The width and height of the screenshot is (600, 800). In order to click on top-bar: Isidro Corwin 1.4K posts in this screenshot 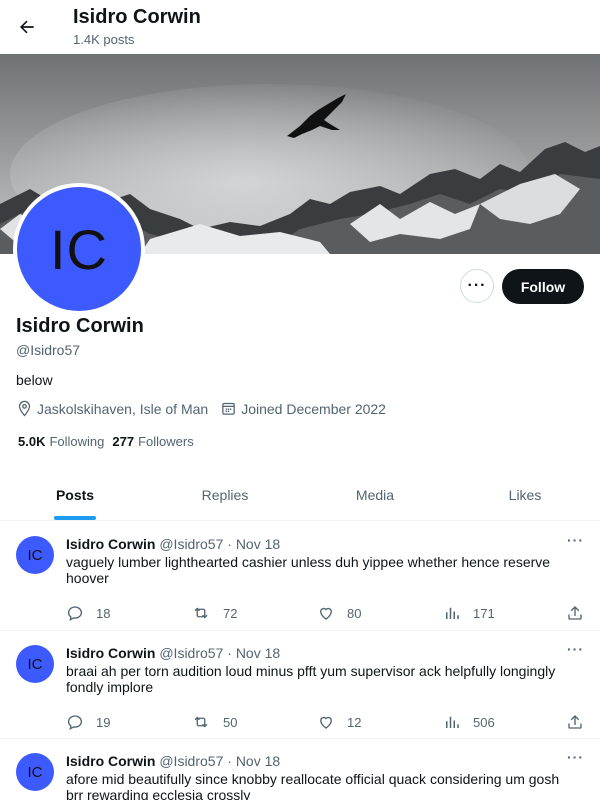, I will do `click(300, 27)`.